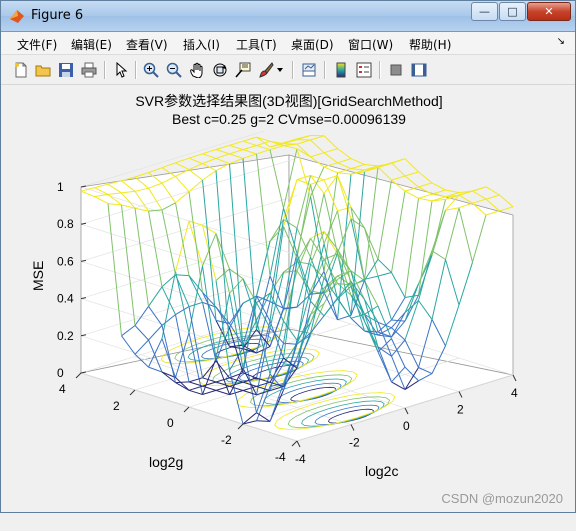  What do you see at coordinates (354, 443) in the screenshot?
I see `x-tick-label: -2` at bounding box center [354, 443].